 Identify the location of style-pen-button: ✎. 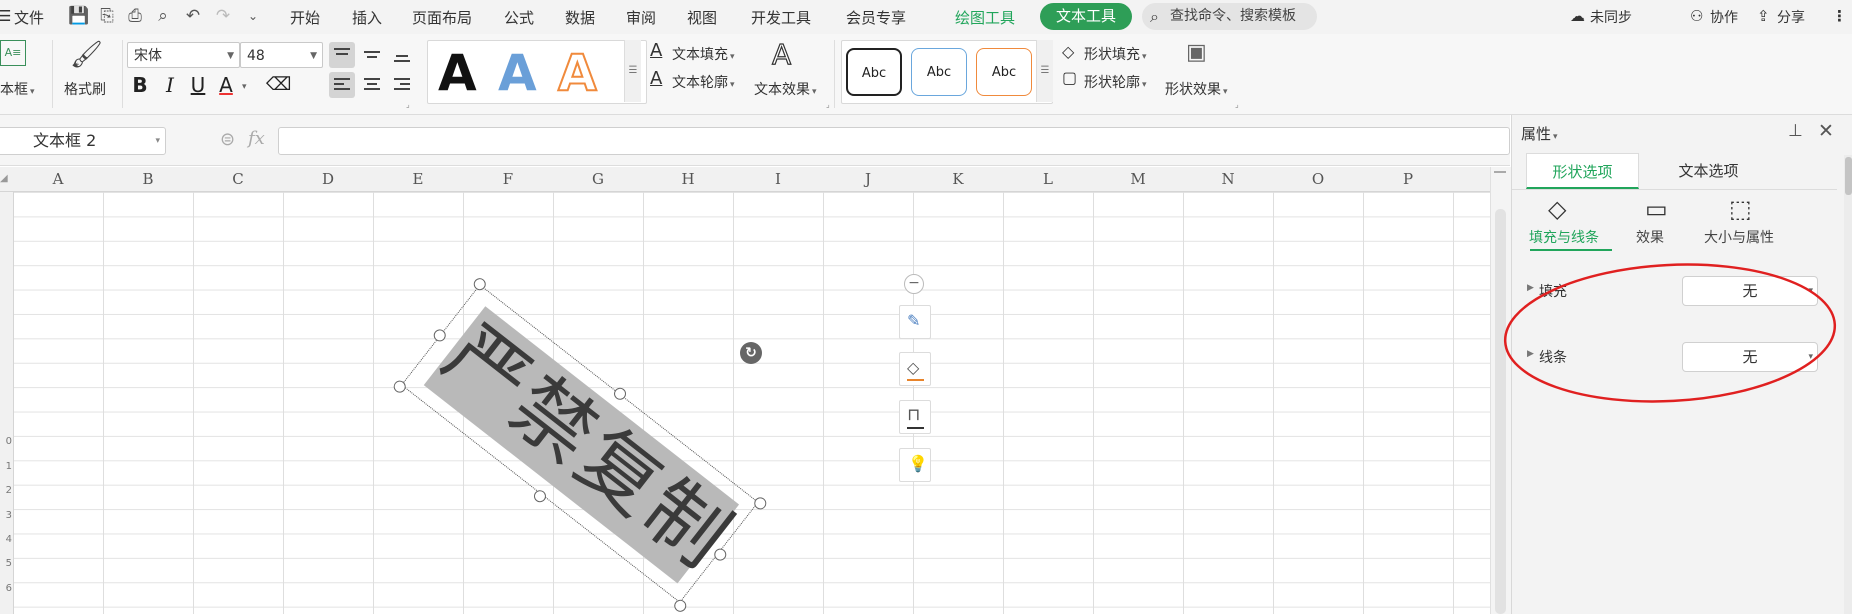
(915, 322).